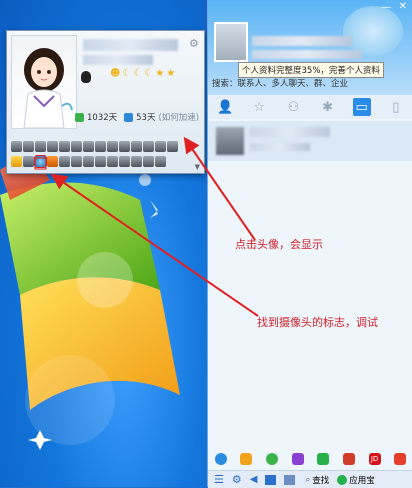 The image size is (412, 488). What do you see at coordinates (280, 147) in the screenshot?
I see `contact-message-blurred` at bounding box center [280, 147].